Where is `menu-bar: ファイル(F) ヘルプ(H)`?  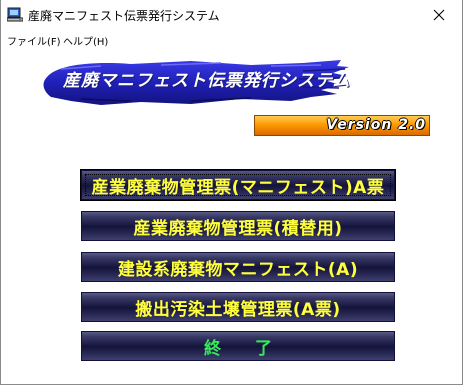
menu-bar: ファイル(F) ヘルプ(H) is located at coordinates (231, 39).